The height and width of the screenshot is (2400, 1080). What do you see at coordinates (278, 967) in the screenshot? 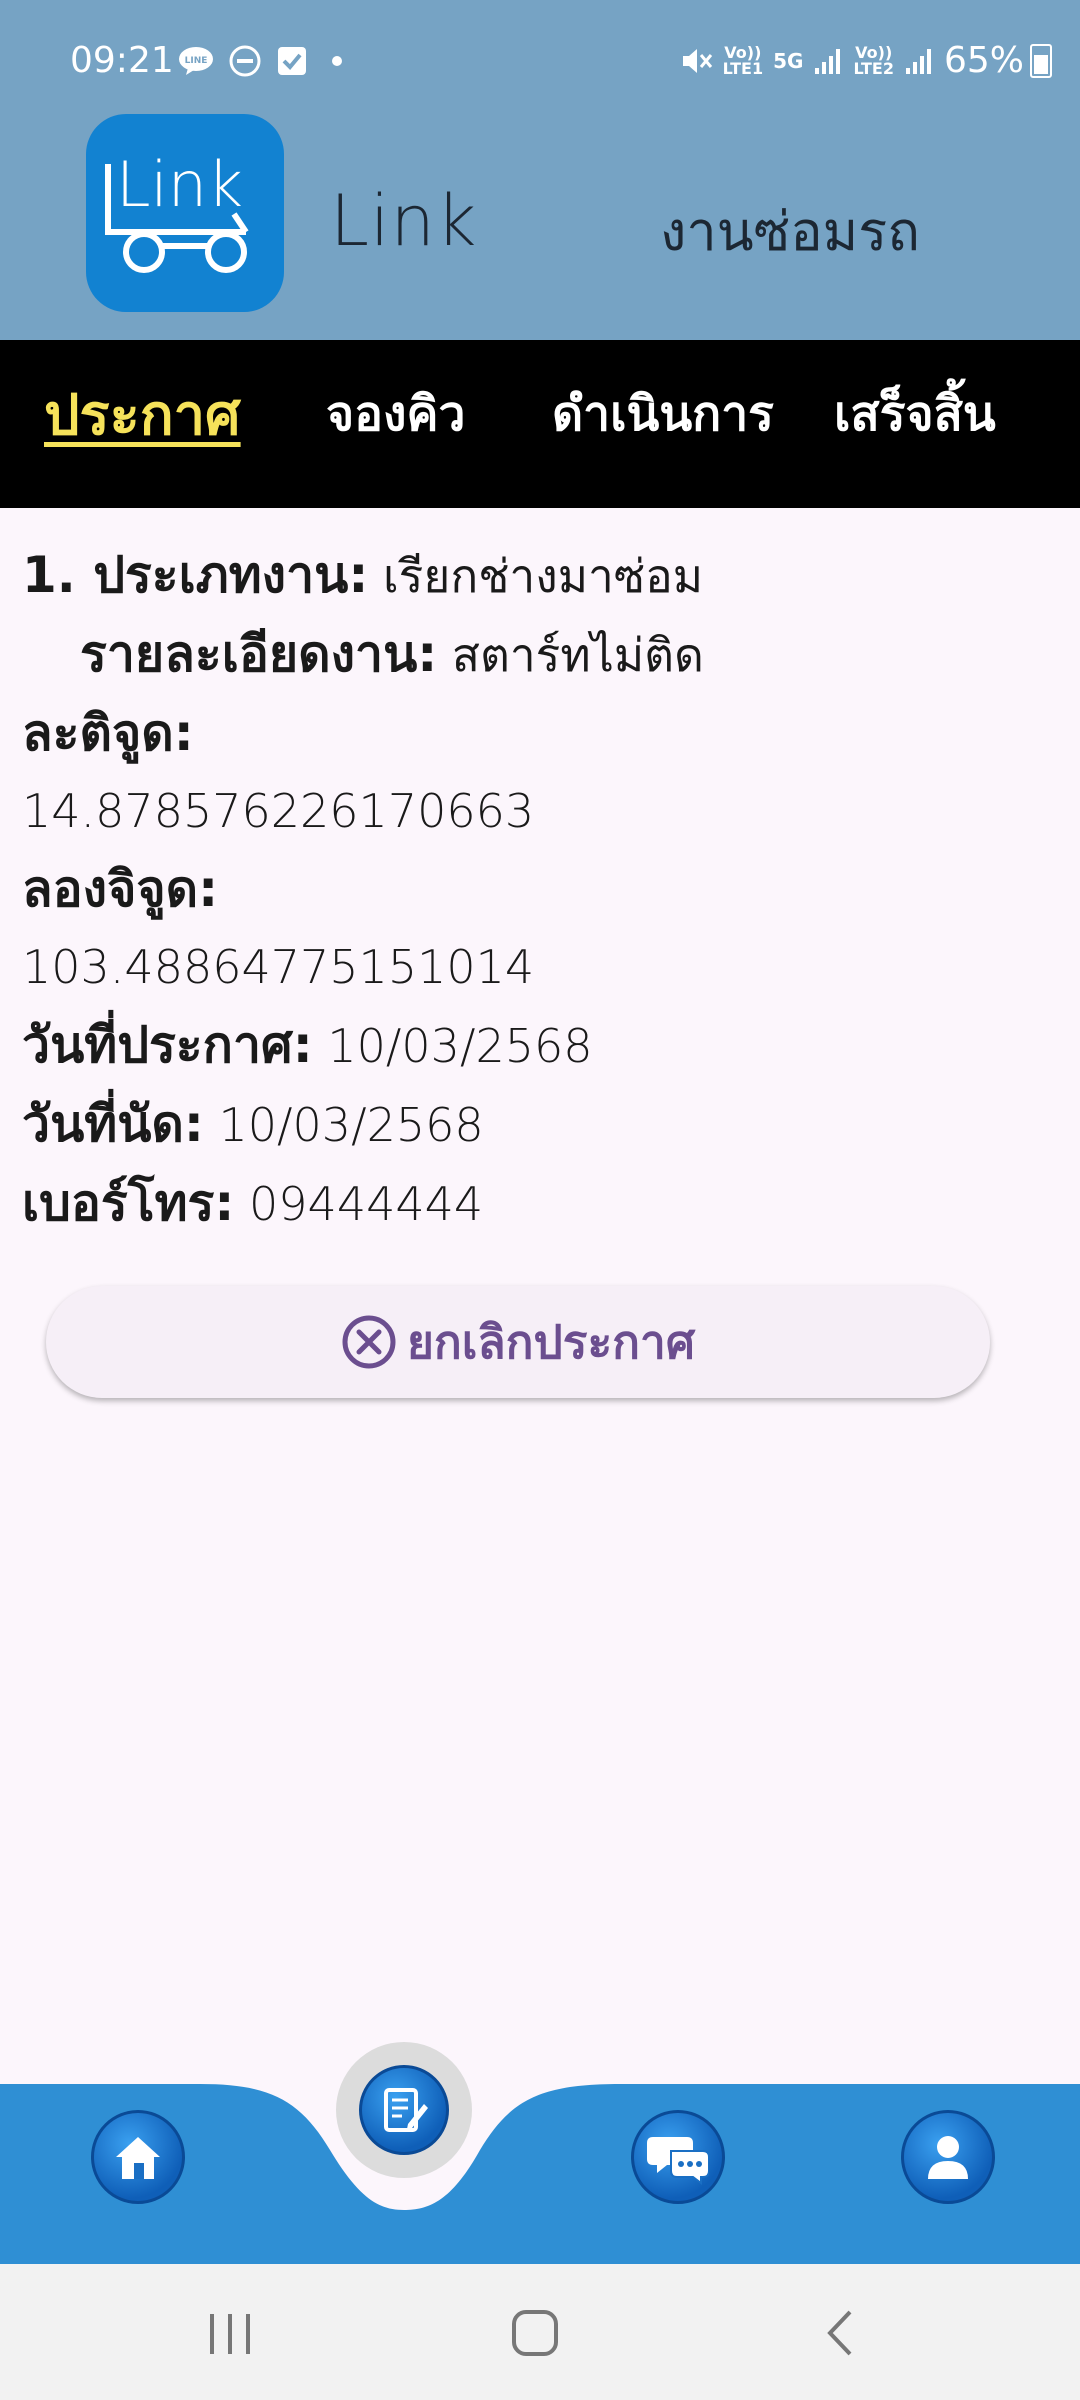
I see `longitude-value: 103.48864775151014` at bounding box center [278, 967].